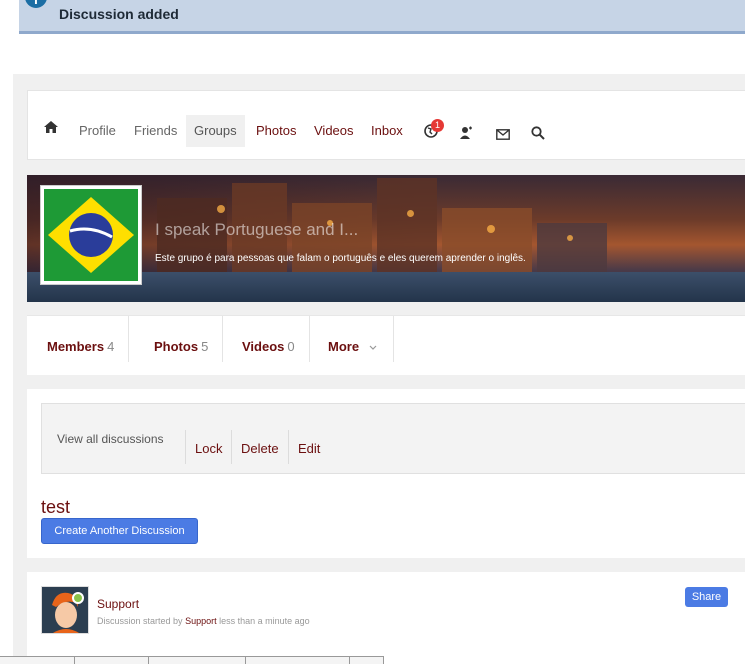 This screenshot has height=664, width=745. What do you see at coordinates (382, 17) in the screenshot?
I see `notice-bar: i Discussion added` at bounding box center [382, 17].